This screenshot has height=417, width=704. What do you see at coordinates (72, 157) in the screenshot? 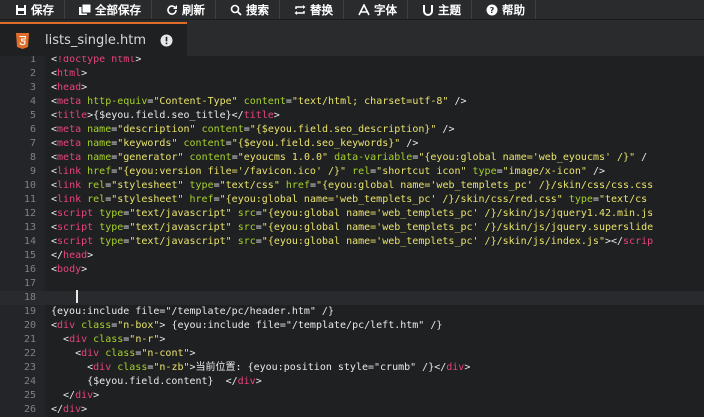
I see `code-token: meta` at bounding box center [72, 157].